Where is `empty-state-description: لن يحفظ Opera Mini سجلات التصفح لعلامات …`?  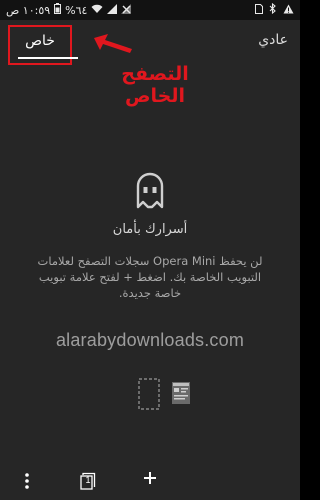 empty-state-description: لن يحفظ Opera Mini سجلات التصفح لعلامات … is located at coordinates (150, 277).